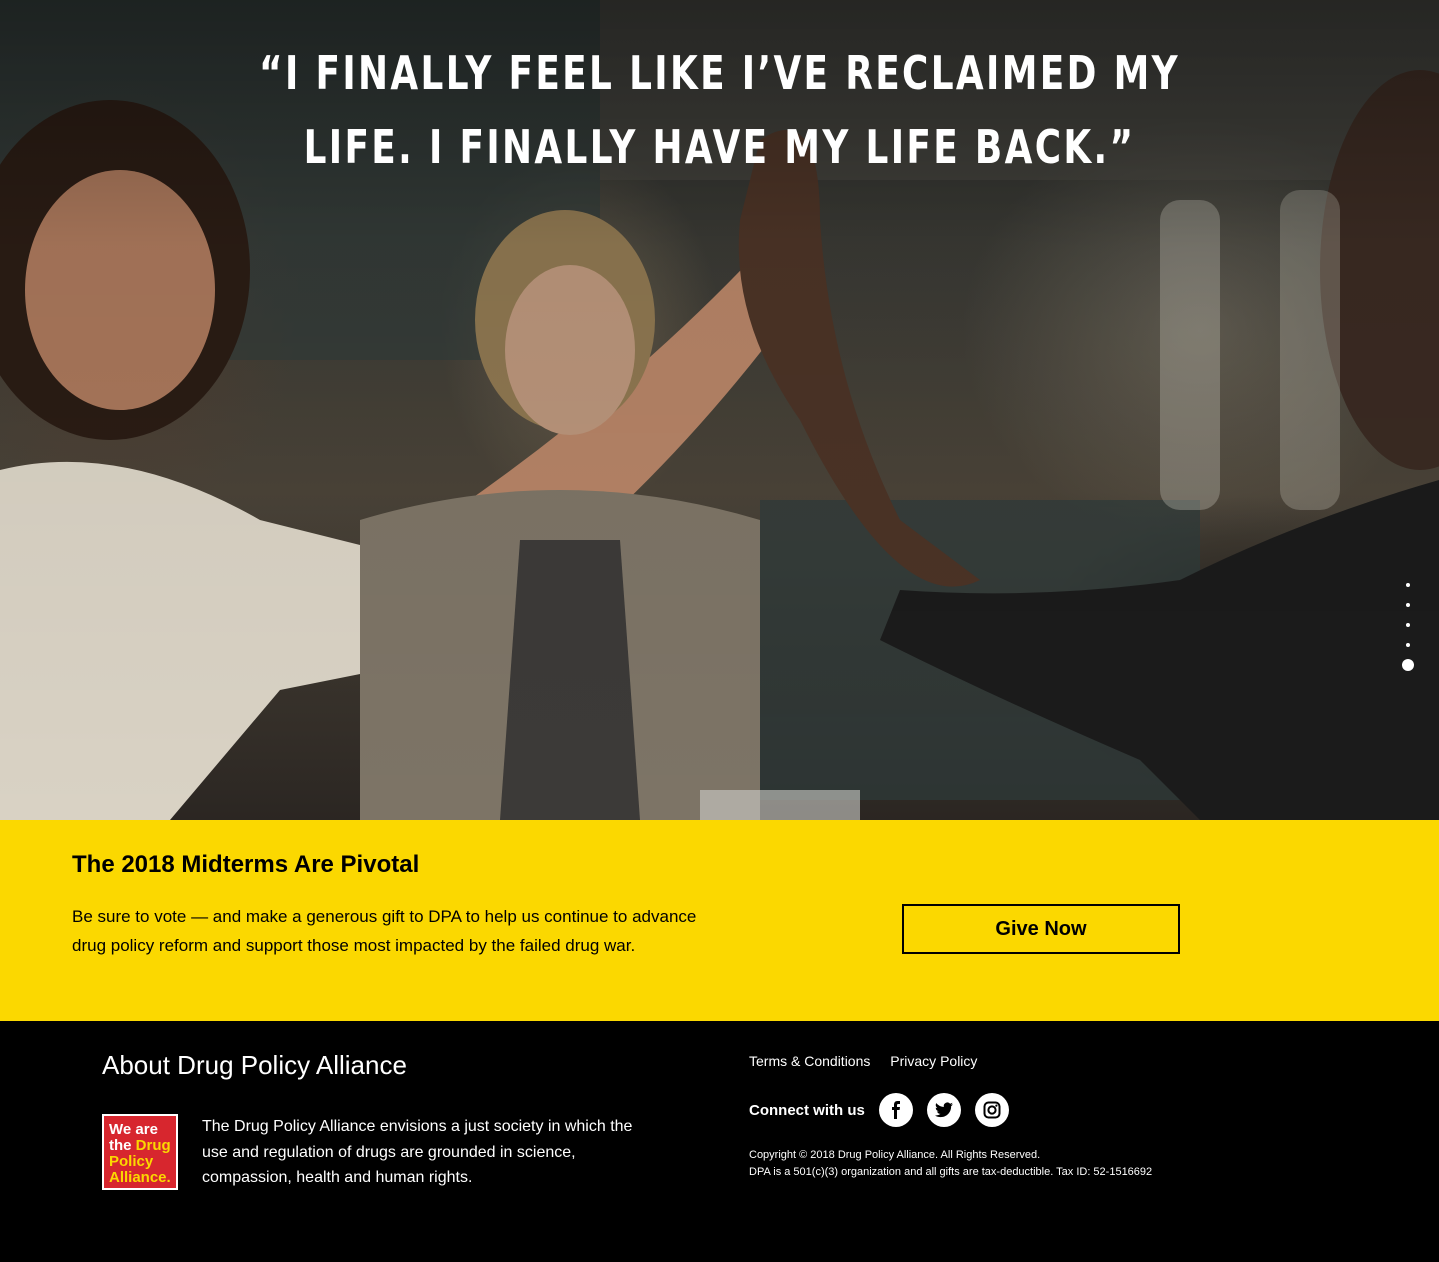  Describe the element at coordinates (122, 1145) in the screenshot. I see `logo-line-2a: the` at that location.